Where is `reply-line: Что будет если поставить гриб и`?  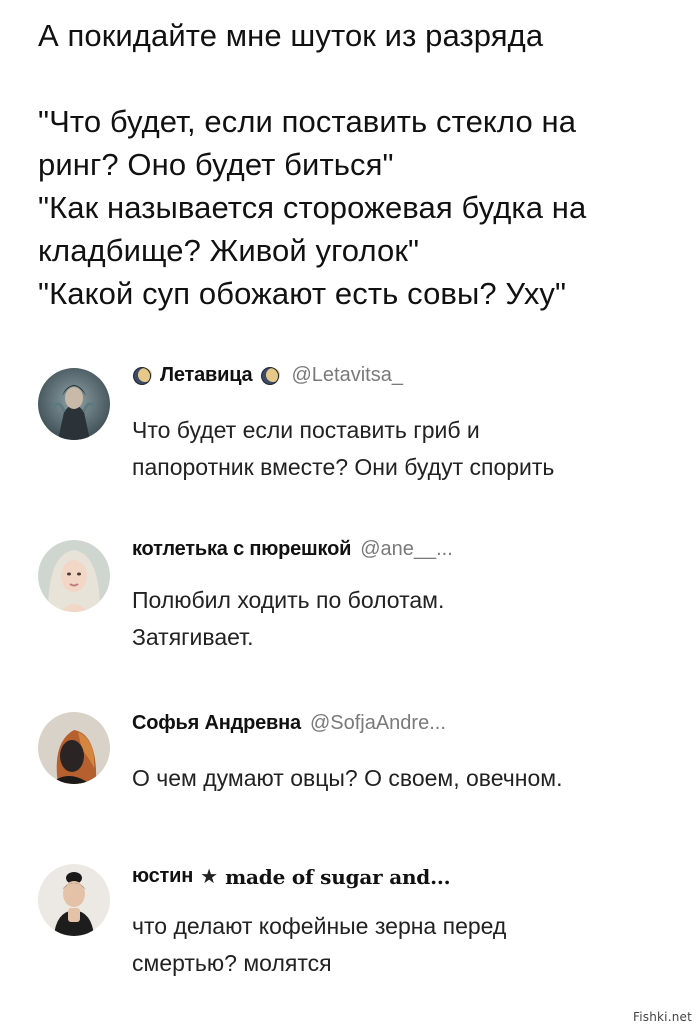 reply-line: Что будет если поставить гриб и is located at coordinates (306, 430).